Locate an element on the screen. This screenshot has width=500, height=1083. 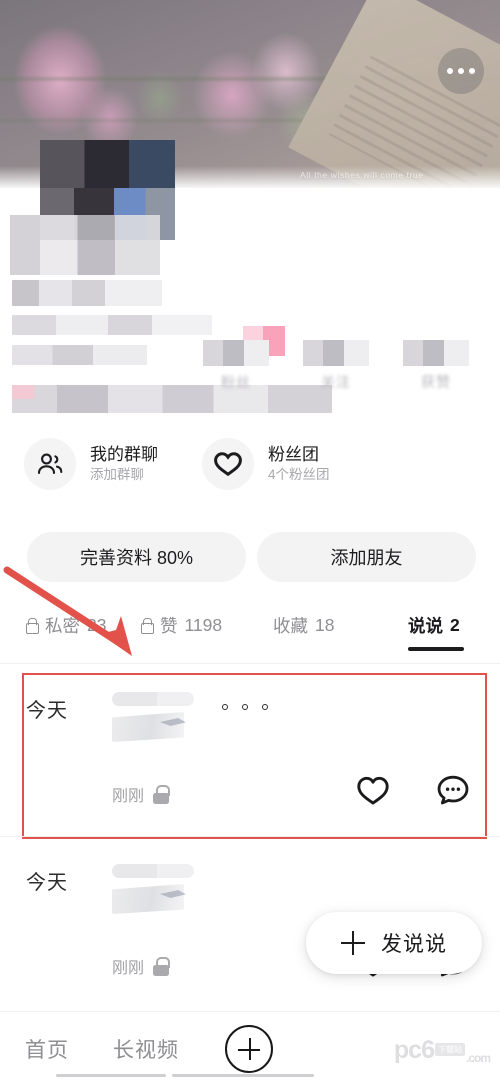
tab-count: 1198 is located at coordinates (203, 624).